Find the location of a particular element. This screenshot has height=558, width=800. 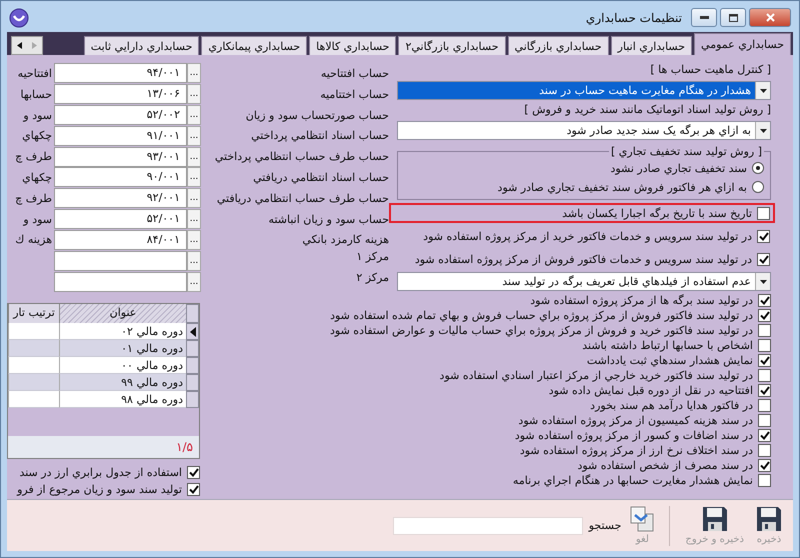

dropdown: عدم استفاده از فيلدهاي قابل تعريف برگه در توليد سند is located at coordinates (584, 281).